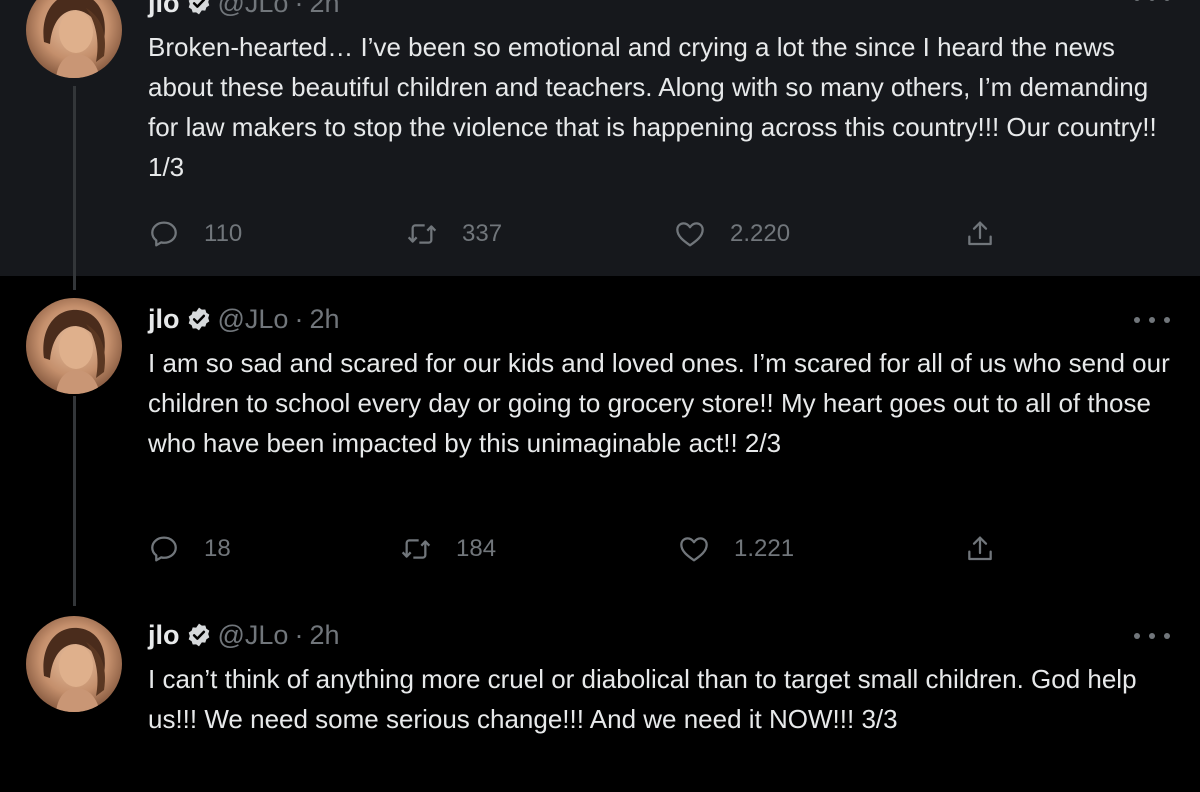 The width and height of the screenshot is (1200, 792). I want to click on reply-count: 110, so click(223, 233).